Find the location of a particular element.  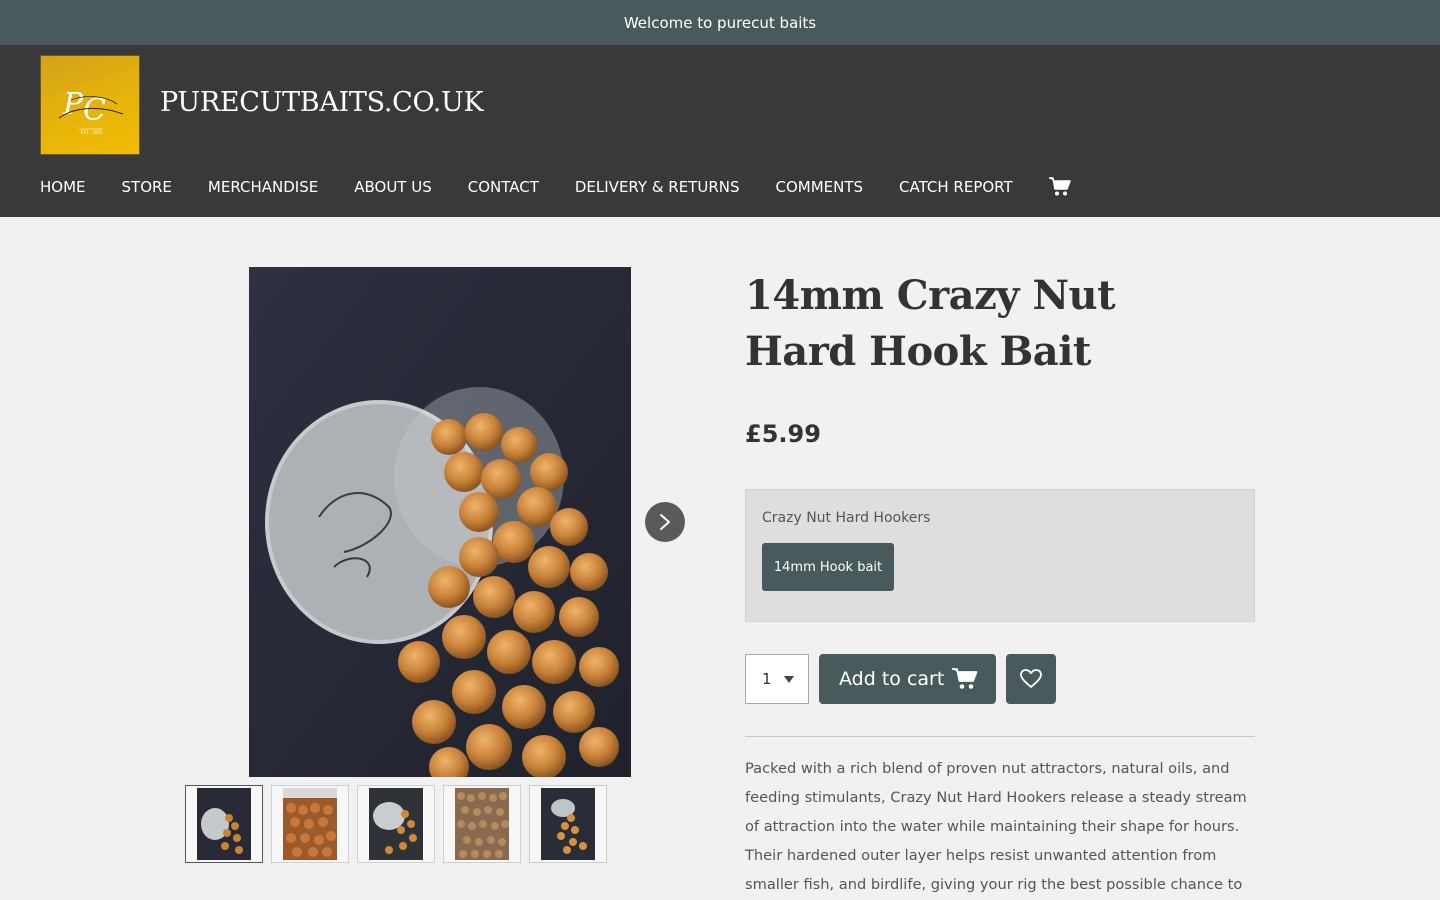

chevron-right-icon is located at coordinates (665, 522).